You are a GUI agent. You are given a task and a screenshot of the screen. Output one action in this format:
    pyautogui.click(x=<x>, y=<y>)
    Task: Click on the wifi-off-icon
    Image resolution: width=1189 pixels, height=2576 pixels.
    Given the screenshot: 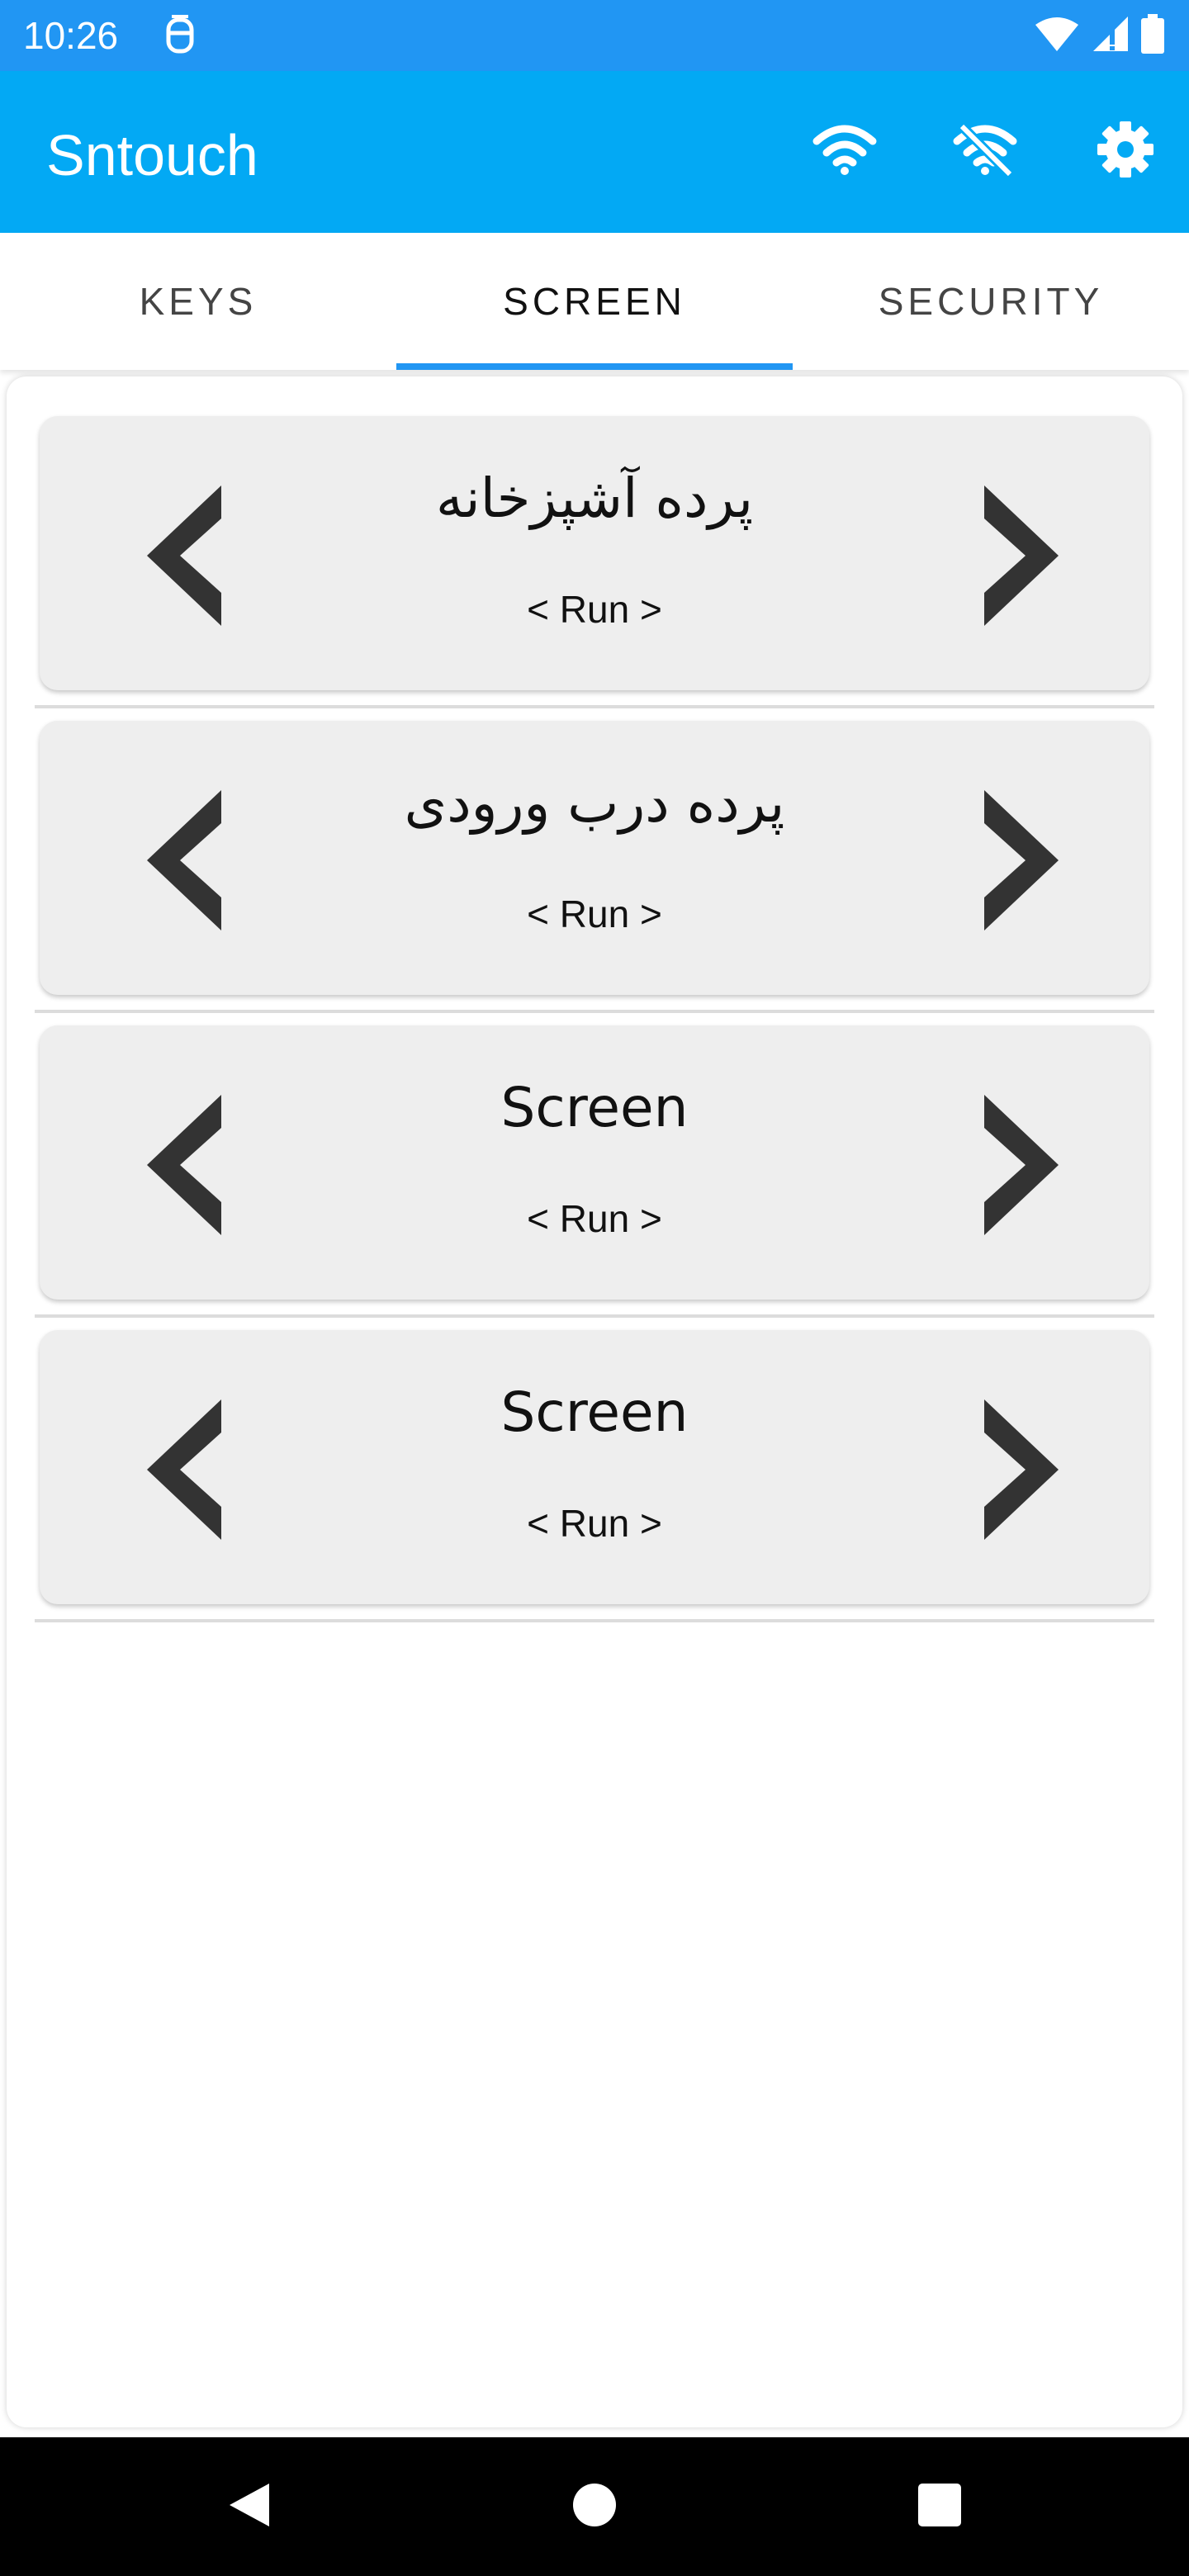 What is the action you would take?
    pyautogui.click(x=985, y=151)
    